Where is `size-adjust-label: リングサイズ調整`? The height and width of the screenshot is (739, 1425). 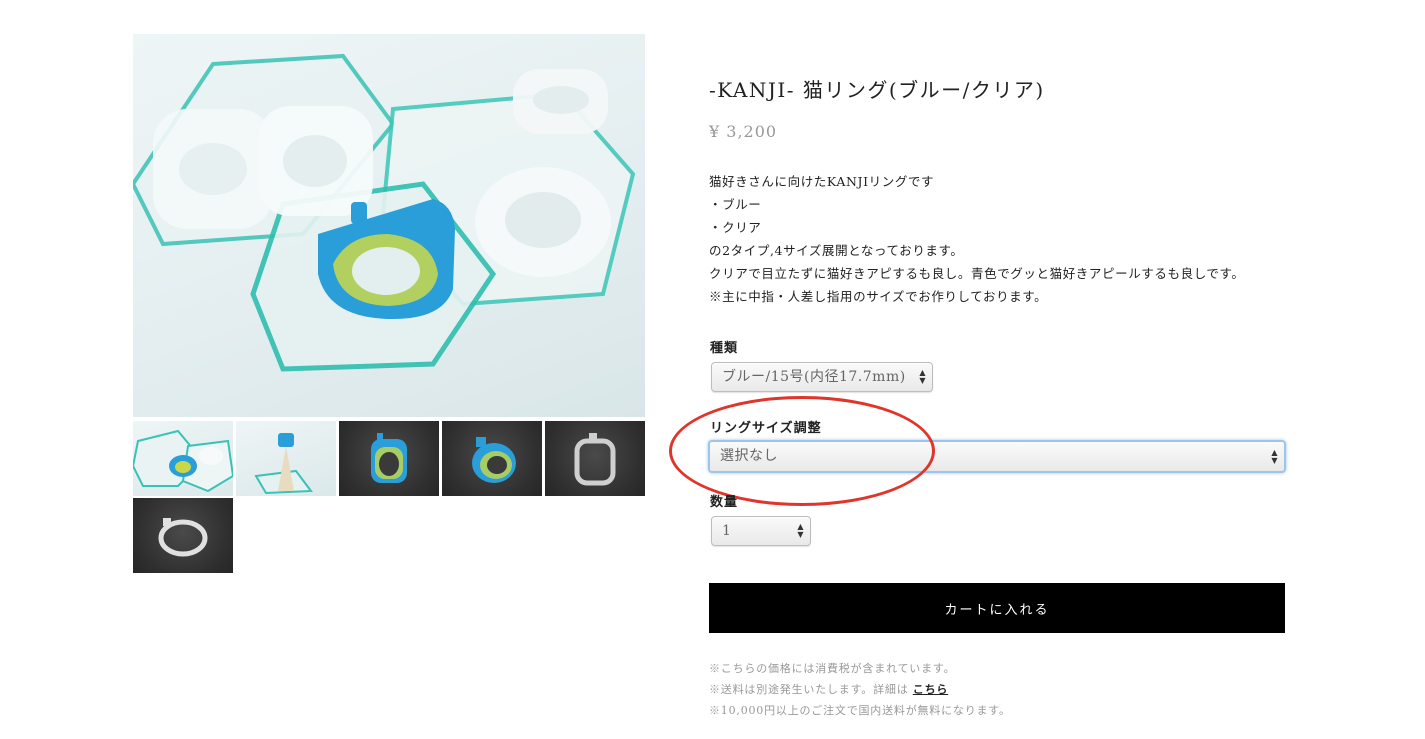 size-adjust-label: リングサイズ調整 is located at coordinates (766, 428).